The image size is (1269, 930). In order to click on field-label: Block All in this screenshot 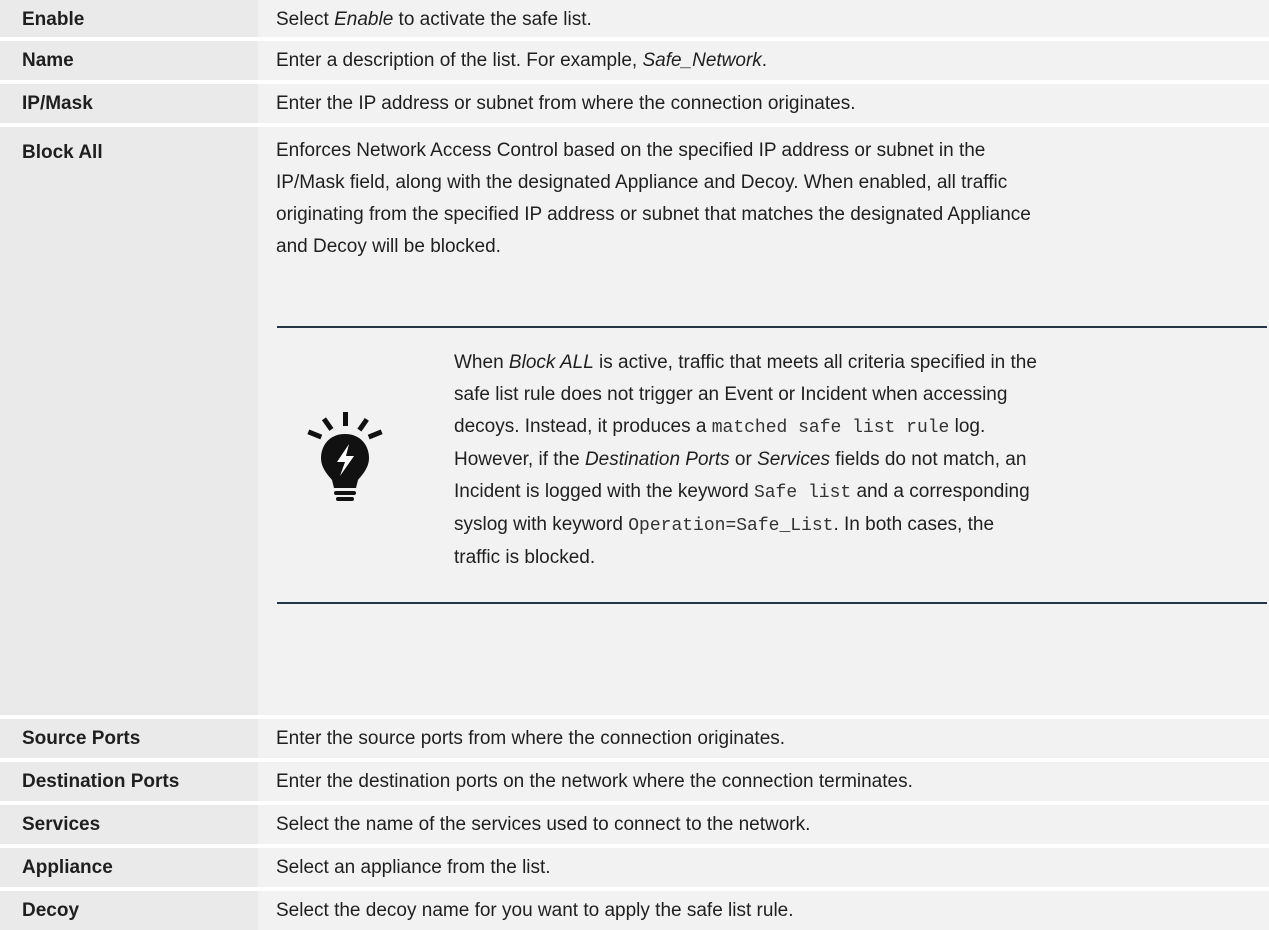, I will do `click(129, 421)`.